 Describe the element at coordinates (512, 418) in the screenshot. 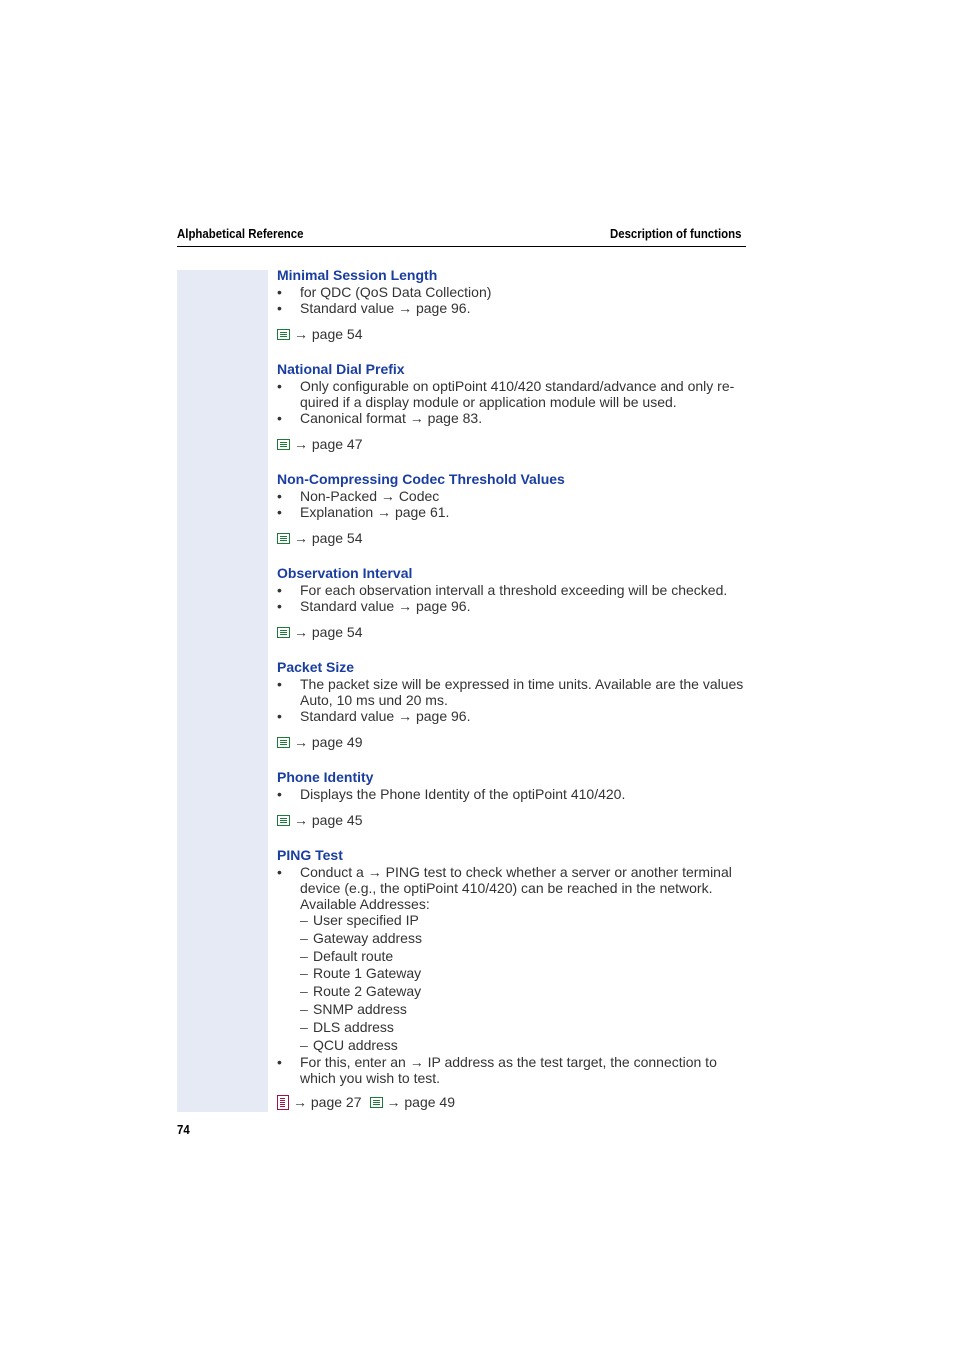

I see `bullet: Canonical format → page 83.` at that location.